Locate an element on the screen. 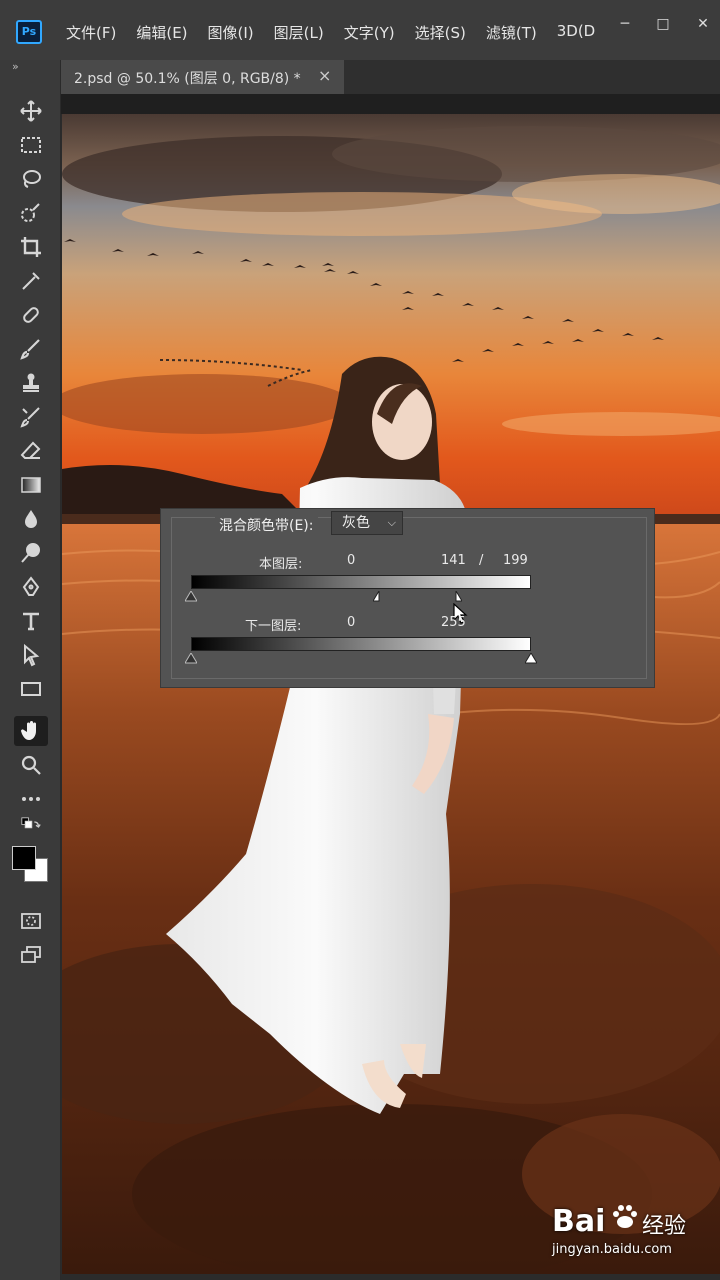  tools-panel: » is located at coordinates (30, 670).